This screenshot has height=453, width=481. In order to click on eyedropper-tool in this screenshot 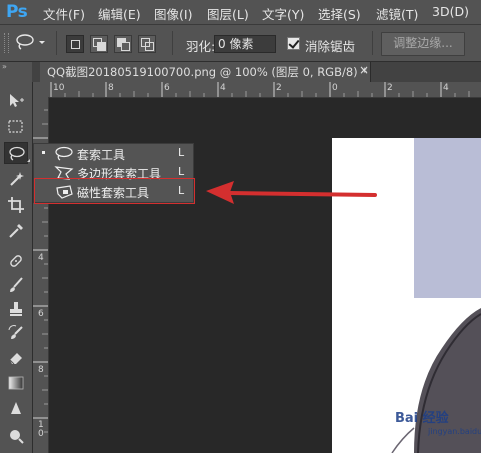, I will do `click(16, 231)`.